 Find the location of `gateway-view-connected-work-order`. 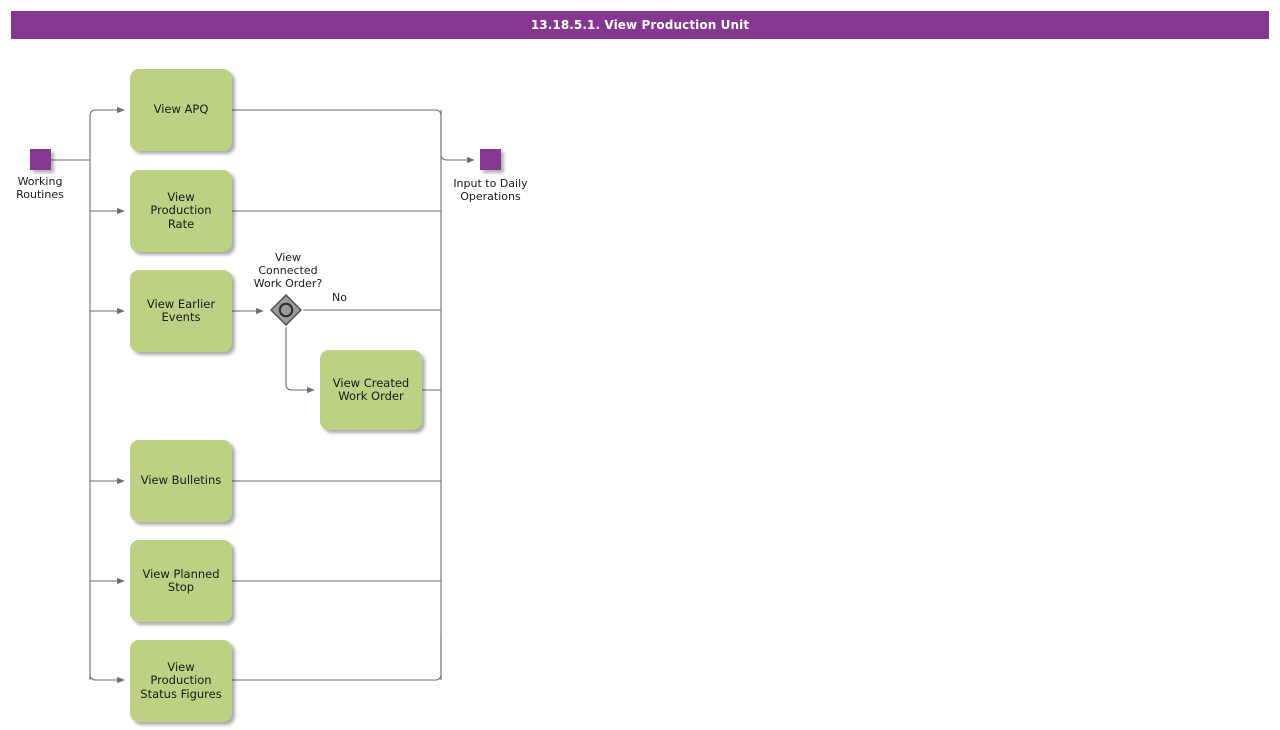

gateway-view-connected-work-order is located at coordinates (286, 310).